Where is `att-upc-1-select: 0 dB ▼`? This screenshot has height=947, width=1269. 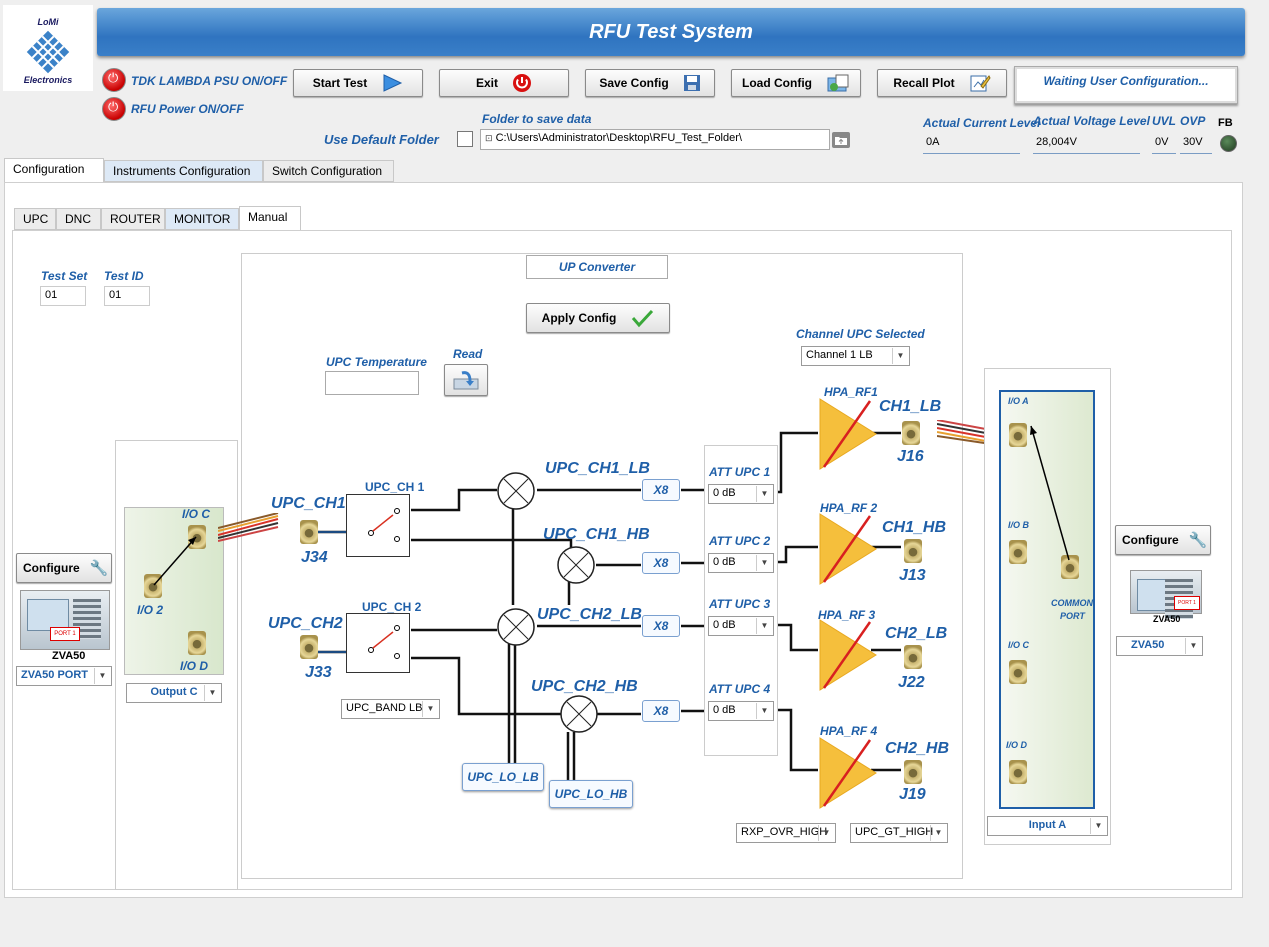
att-upc-1-select: 0 dB ▼ is located at coordinates (741, 494).